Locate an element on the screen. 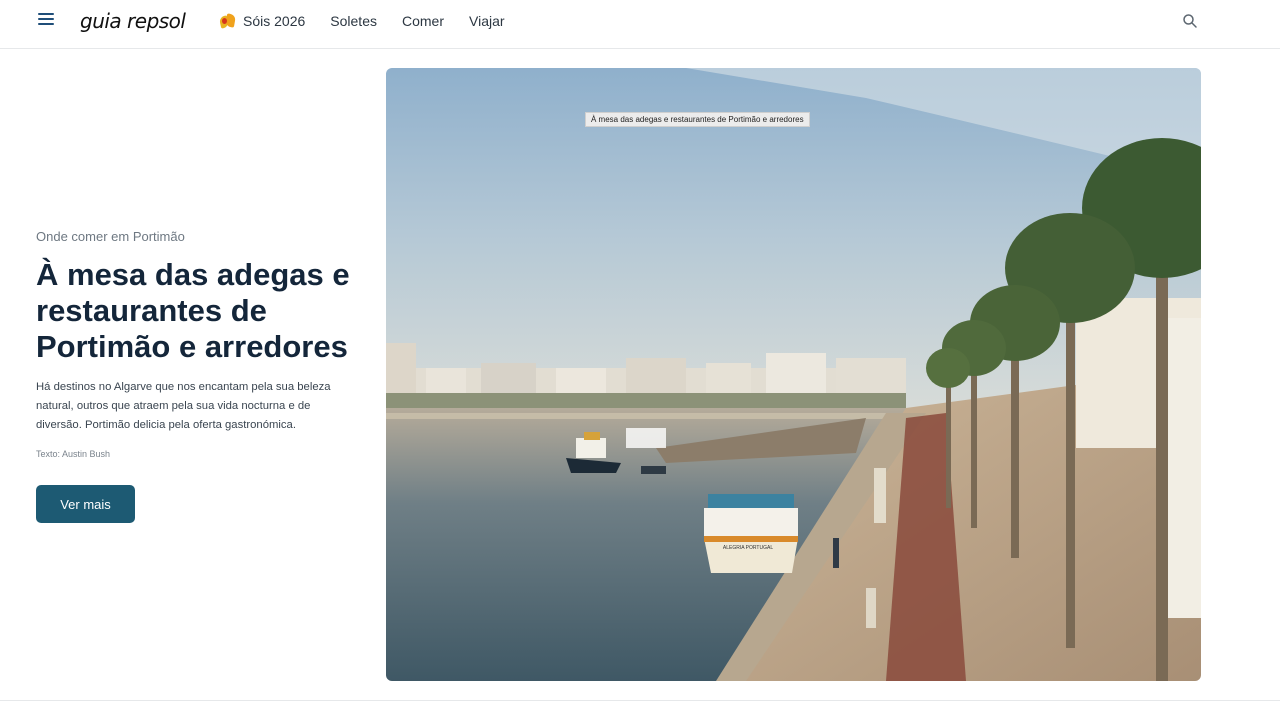  nav-item-soletes: Soletes is located at coordinates (353, 21).